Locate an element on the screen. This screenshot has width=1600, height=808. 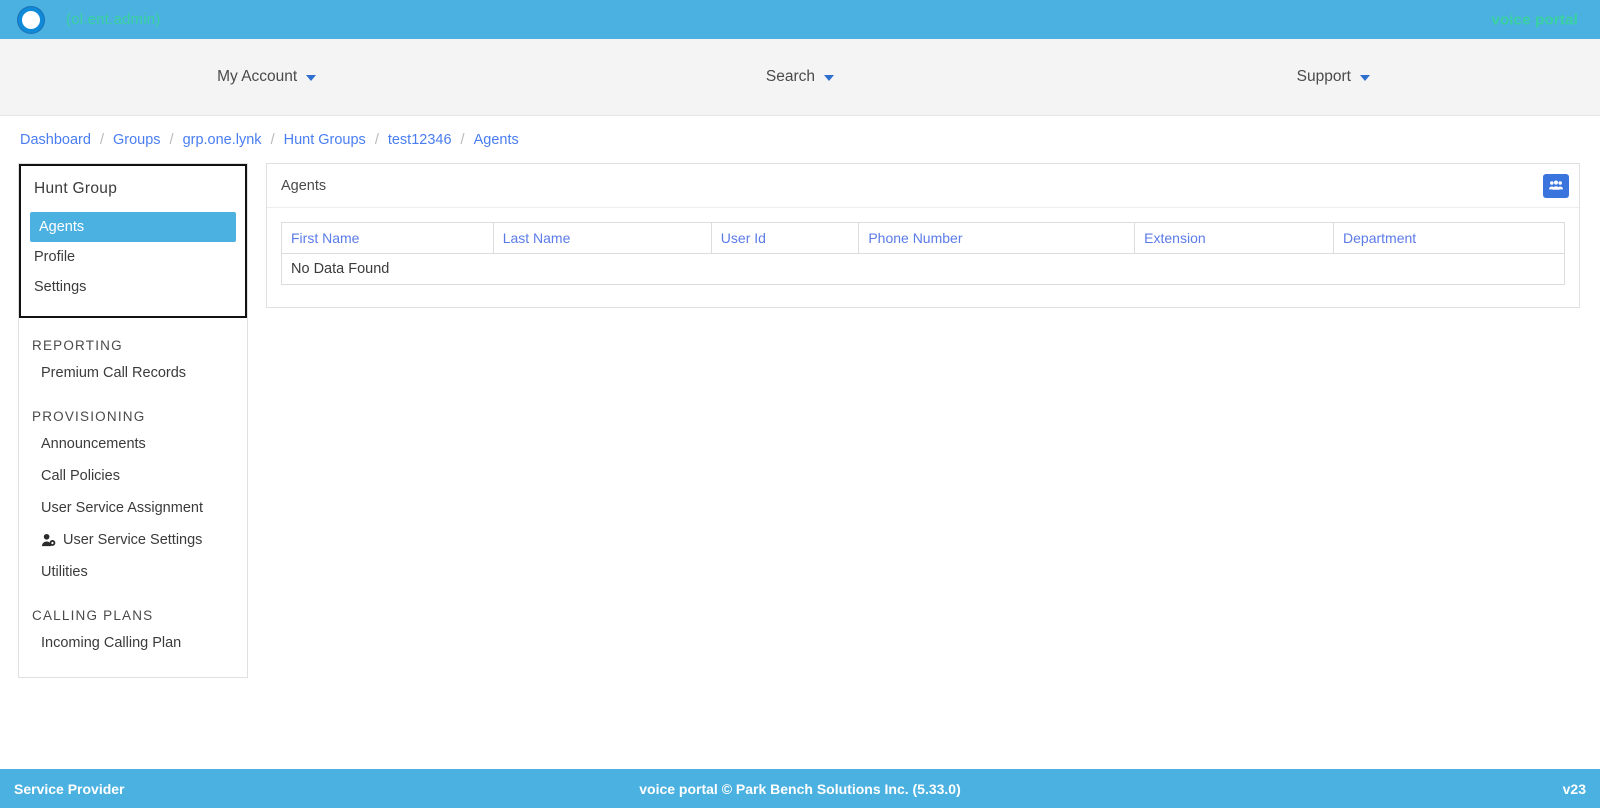
user-gear-icon is located at coordinates (48, 539).